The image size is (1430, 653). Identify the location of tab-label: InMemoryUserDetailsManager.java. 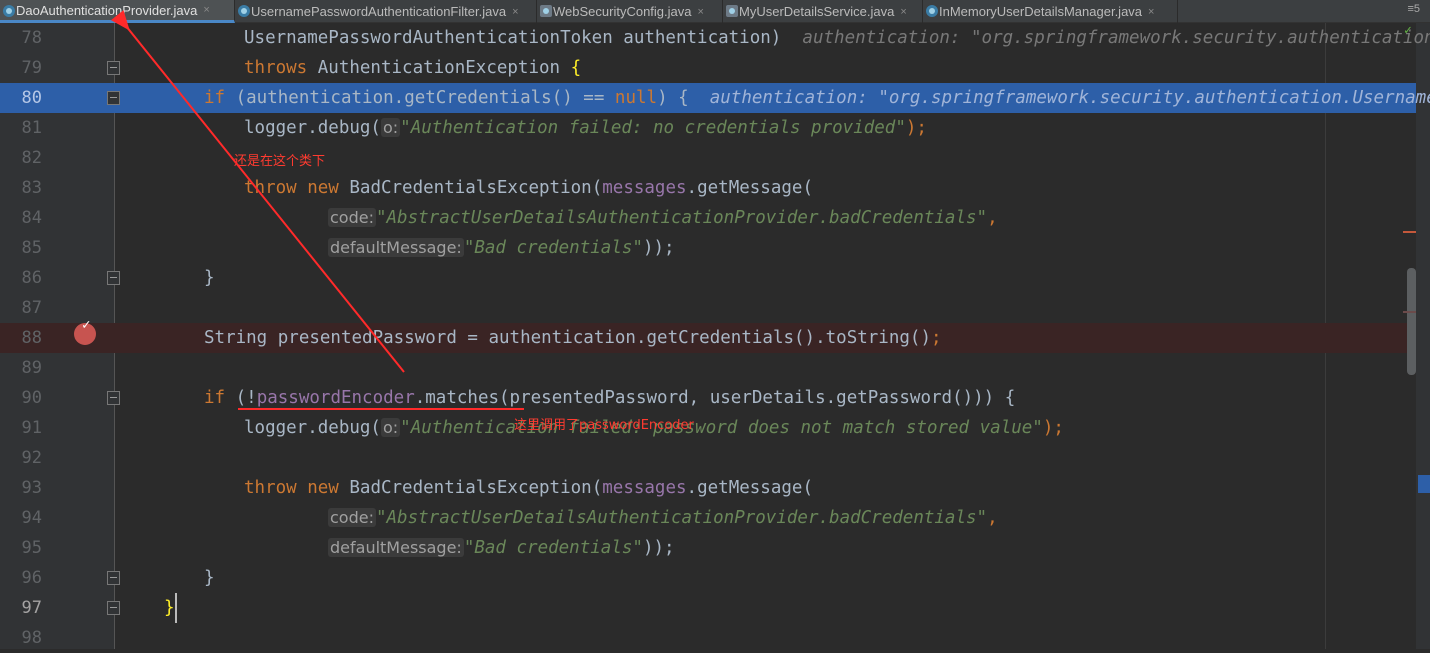
(1041, 11).